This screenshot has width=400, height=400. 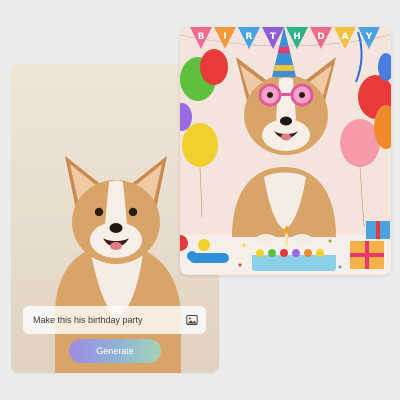 What do you see at coordinates (369, 37) in the screenshot?
I see `banner-letter: Y` at bounding box center [369, 37].